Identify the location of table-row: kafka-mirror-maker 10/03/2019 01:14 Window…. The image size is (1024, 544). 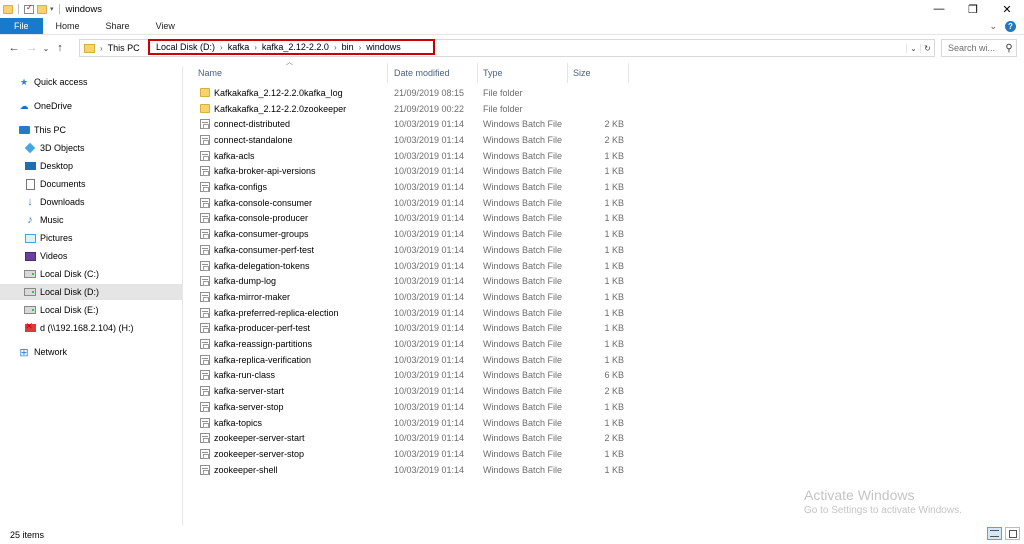
(413, 297).